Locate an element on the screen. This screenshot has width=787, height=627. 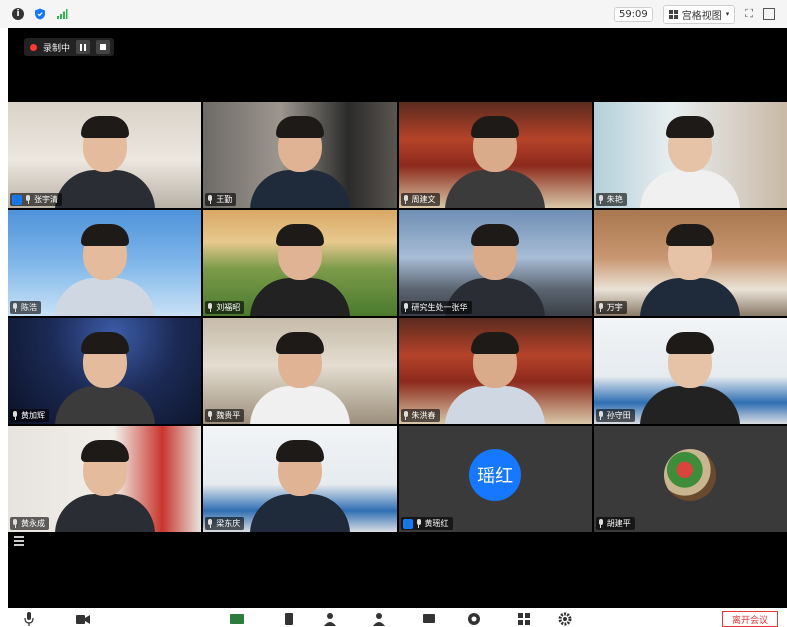
participant-name-tag: 王勤 is located at coordinates (221, 199).